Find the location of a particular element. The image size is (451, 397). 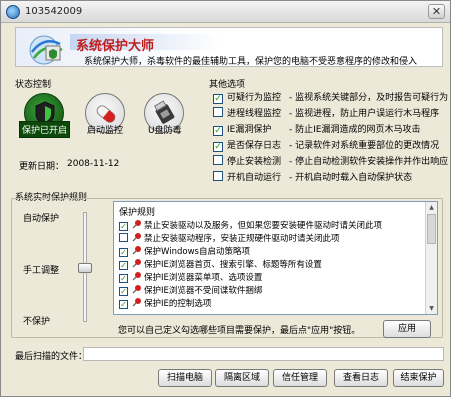

slider-thumb is located at coordinates (85, 268).